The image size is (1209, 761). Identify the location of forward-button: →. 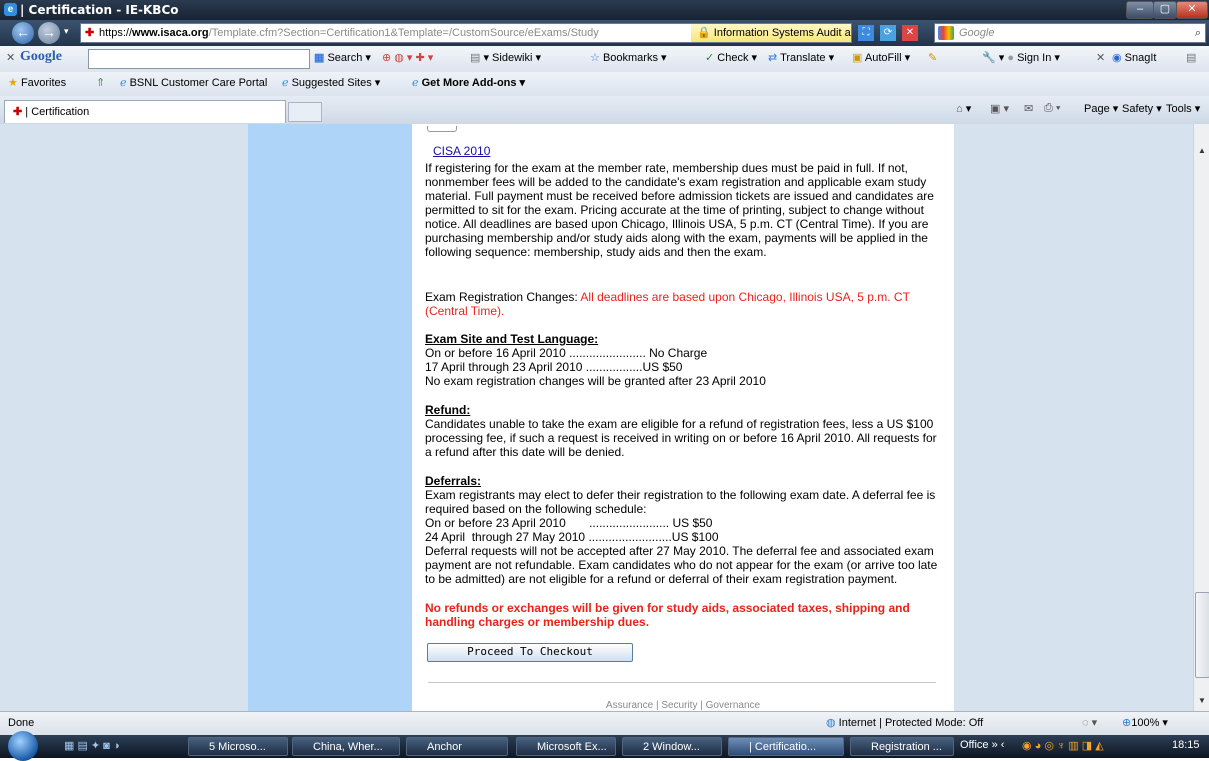
(49, 33).